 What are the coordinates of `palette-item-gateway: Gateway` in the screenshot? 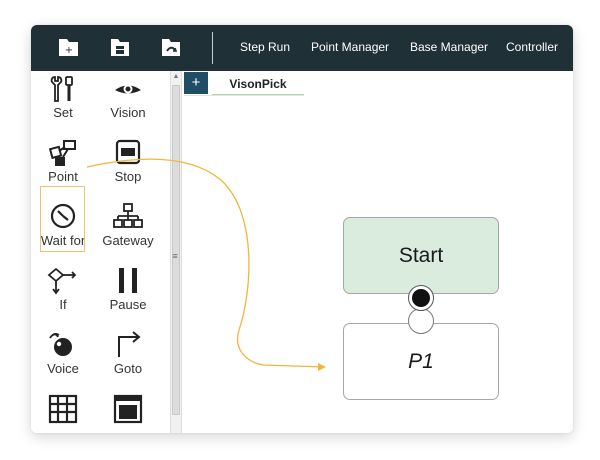 It's located at (128, 229).